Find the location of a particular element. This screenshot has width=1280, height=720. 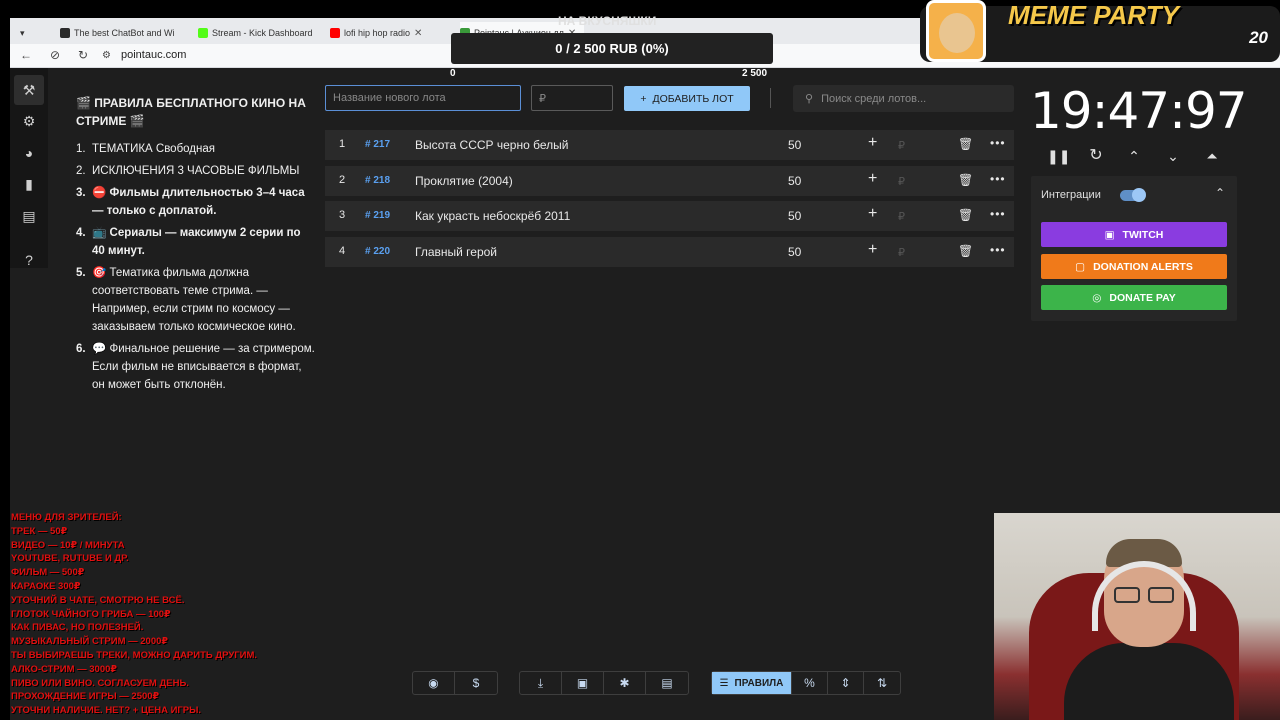

chatbot-favicon-icon is located at coordinates (65, 33).